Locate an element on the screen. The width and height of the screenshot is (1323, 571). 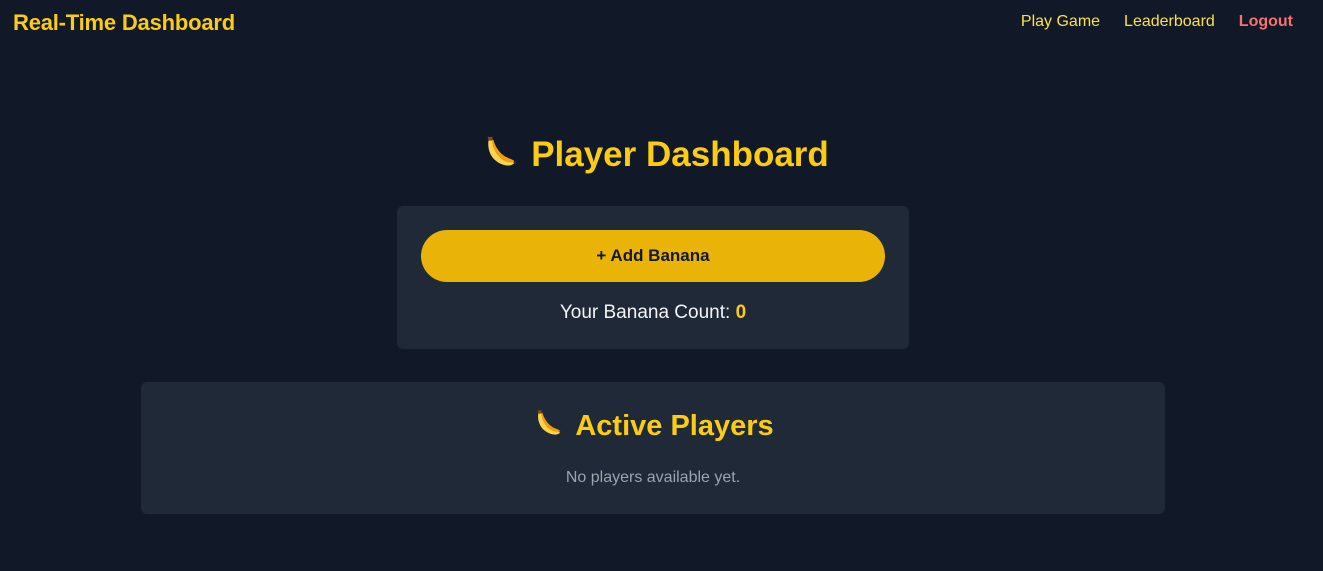
nav-link-leaderboard: Leaderboard is located at coordinates (1169, 22).